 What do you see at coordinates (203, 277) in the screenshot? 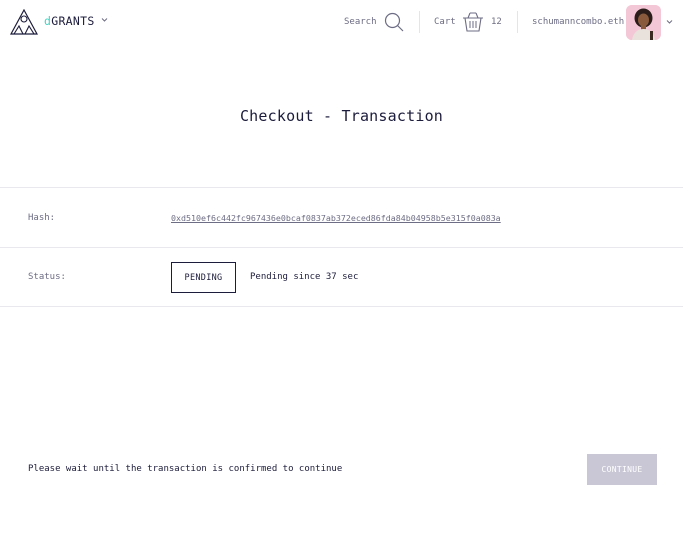
I see `status-badge: PENDING` at bounding box center [203, 277].